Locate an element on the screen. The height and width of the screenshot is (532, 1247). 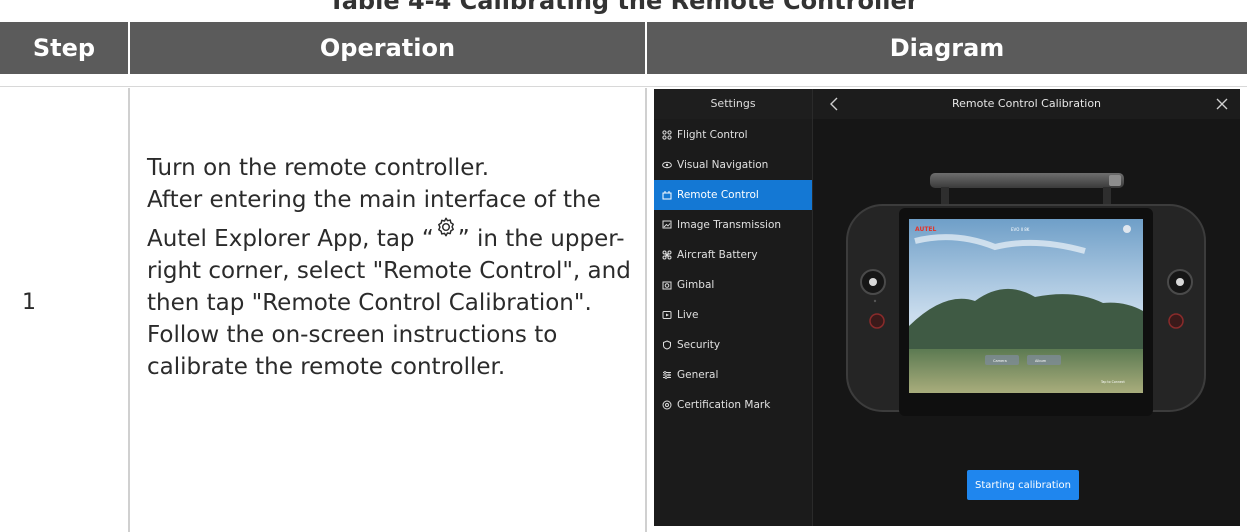
image-transmission-icon is located at coordinates (667, 224).